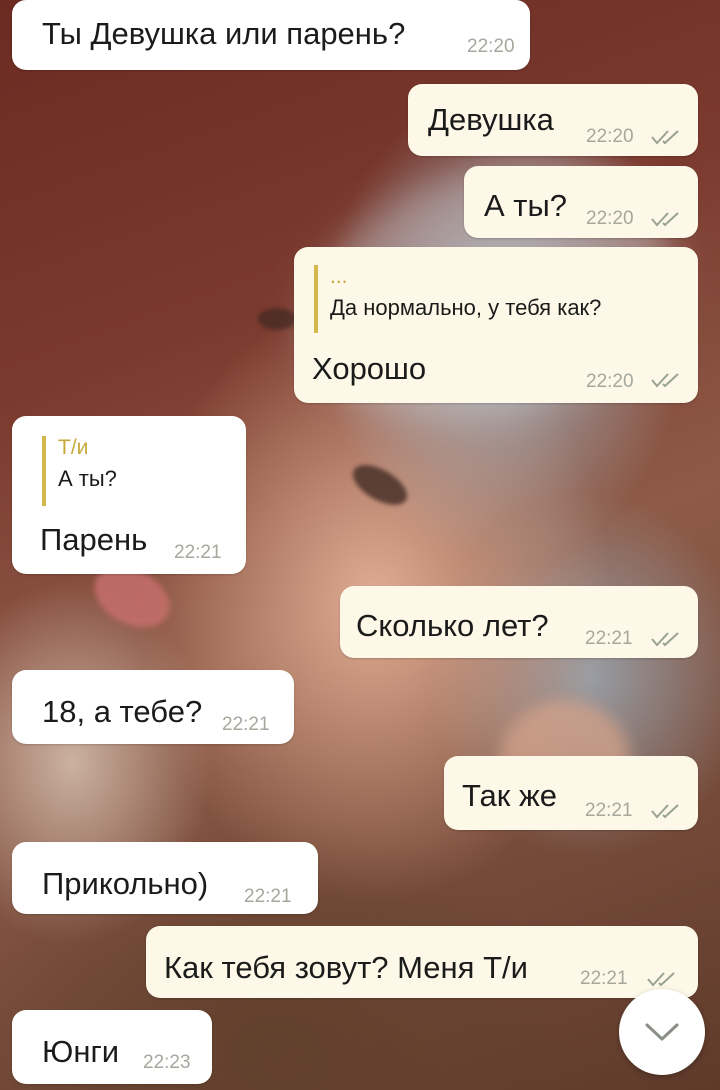 This screenshot has width=720, height=1090. Describe the element at coordinates (129, 495) in the screenshot. I see `message-incoming: Т/и А ты? Парень 22:21` at that location.